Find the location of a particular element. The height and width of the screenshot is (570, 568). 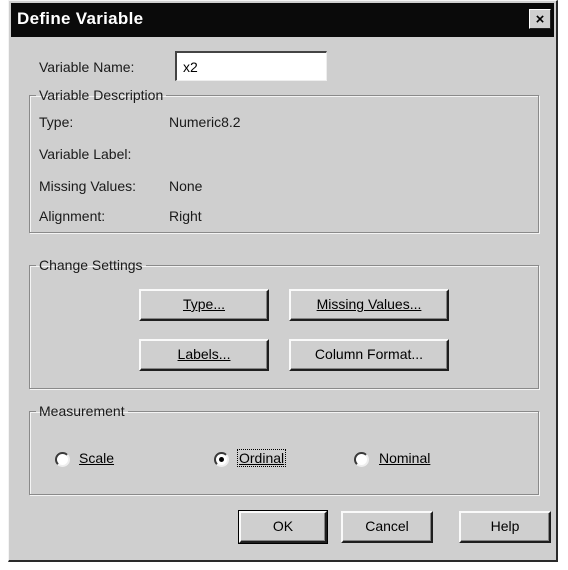

cancel-button: Cancel is located at coordinates (387, 527).